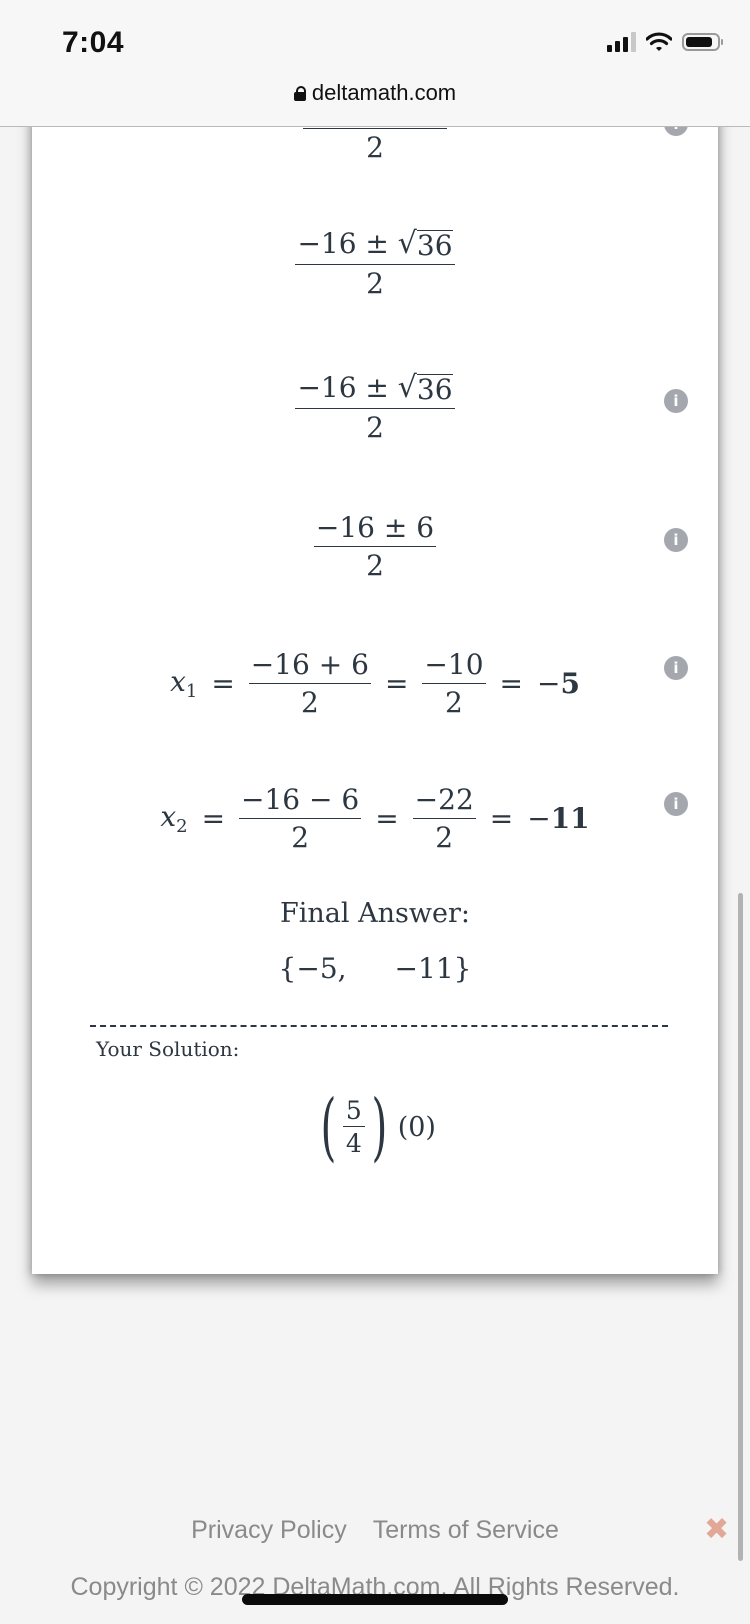 Image resolution: width=750 pixels, height=1624 pixels. What do you see at coordinates (659, 41) in the screenshot?
I see `wifi-icon` at bounding box center [659, 41].